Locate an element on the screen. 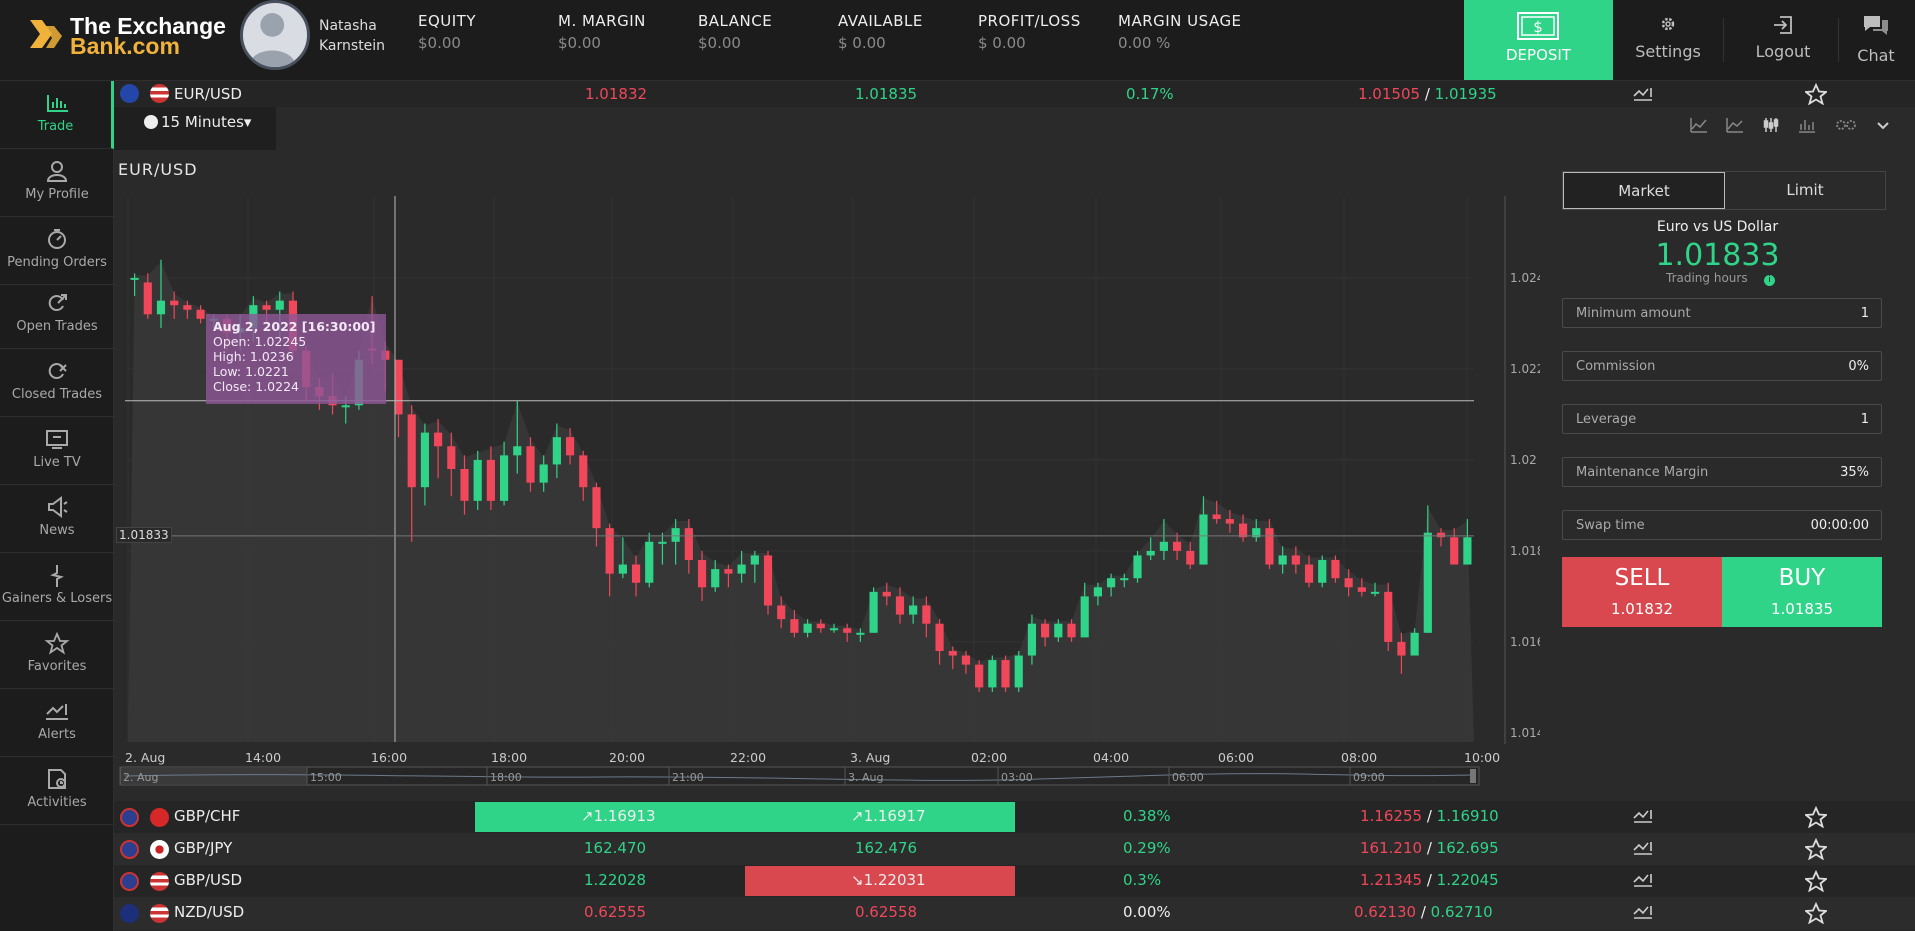 The image size is (1915, 931). swap-time-field: Swap time 00:00:00 is located at coordinates (1722, 525).